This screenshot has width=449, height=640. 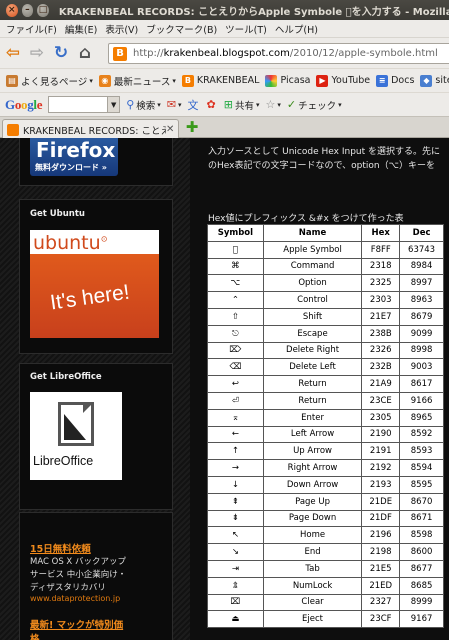 I want to click on table-row: ⌅ Enter 2305 8965, so click(x=325, y=417).